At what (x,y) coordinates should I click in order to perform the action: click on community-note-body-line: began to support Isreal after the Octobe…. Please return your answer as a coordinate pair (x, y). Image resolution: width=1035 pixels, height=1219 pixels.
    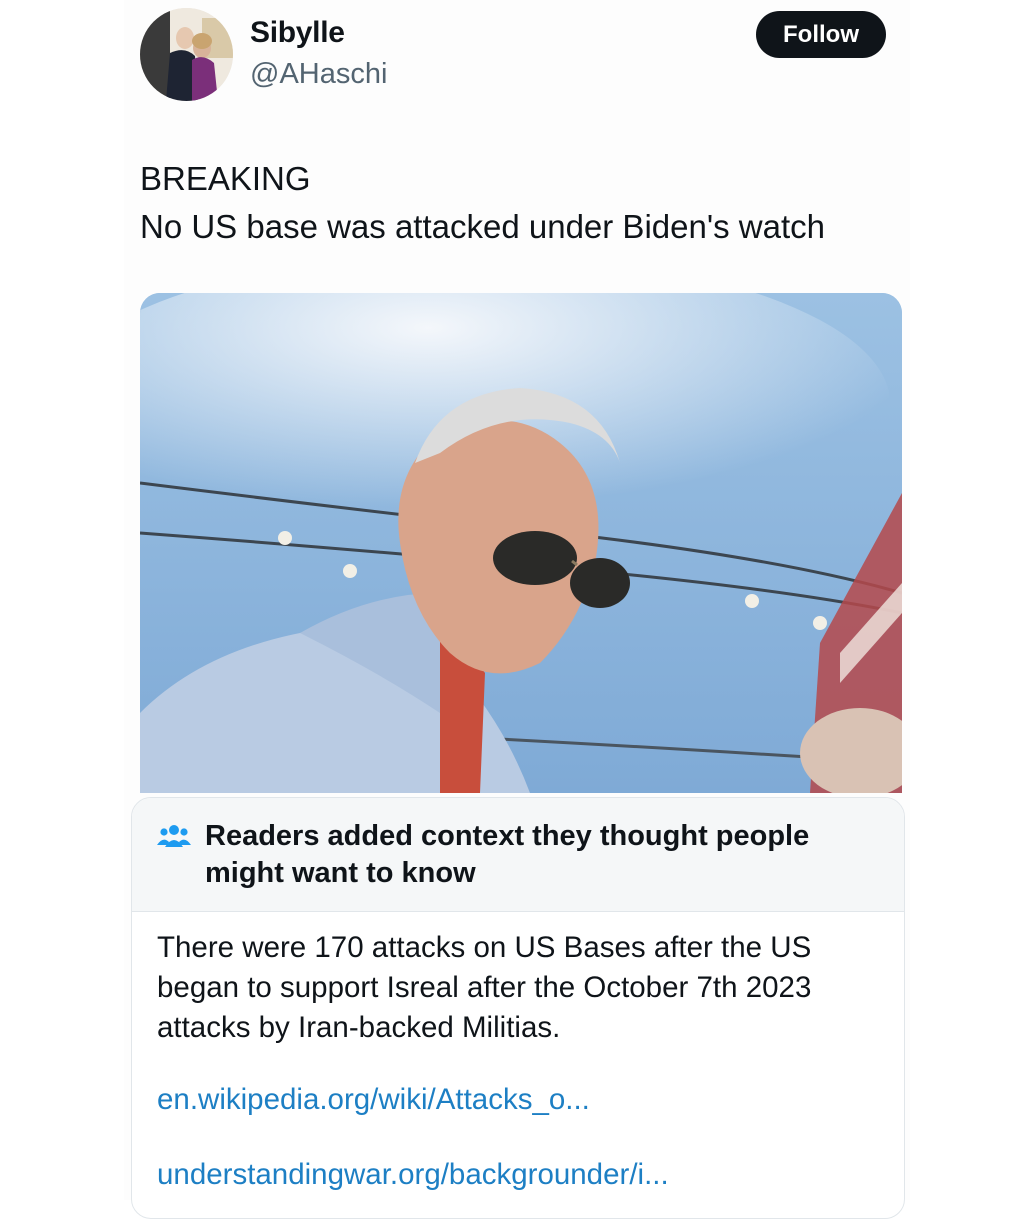
    Looking at the image, I should click on (484, 987).